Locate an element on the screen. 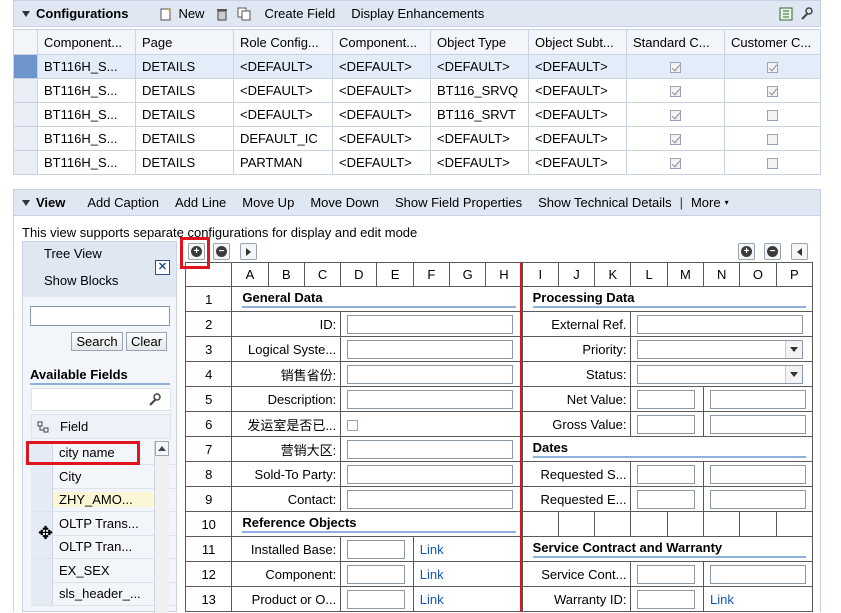 Image resolution: width=841 pixels, height=613 pixels. grid-row-number: 13 is located at coordinates (208, 599).